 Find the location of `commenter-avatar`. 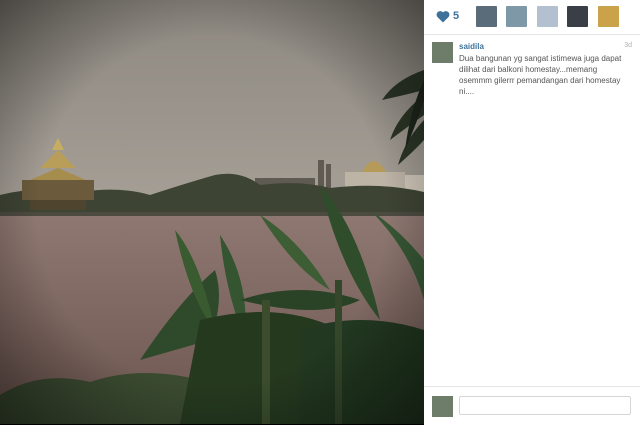

commenter-avatar is located at coordinates (442, 52).